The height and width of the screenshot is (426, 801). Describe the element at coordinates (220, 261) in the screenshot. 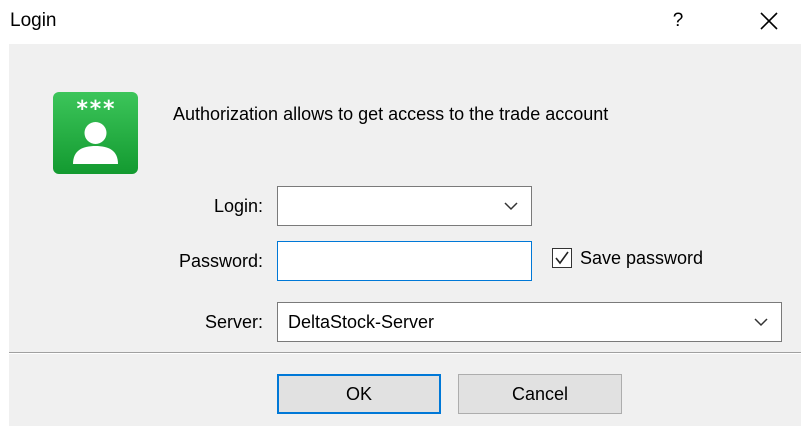

I see `password-label: Password:` at that location.